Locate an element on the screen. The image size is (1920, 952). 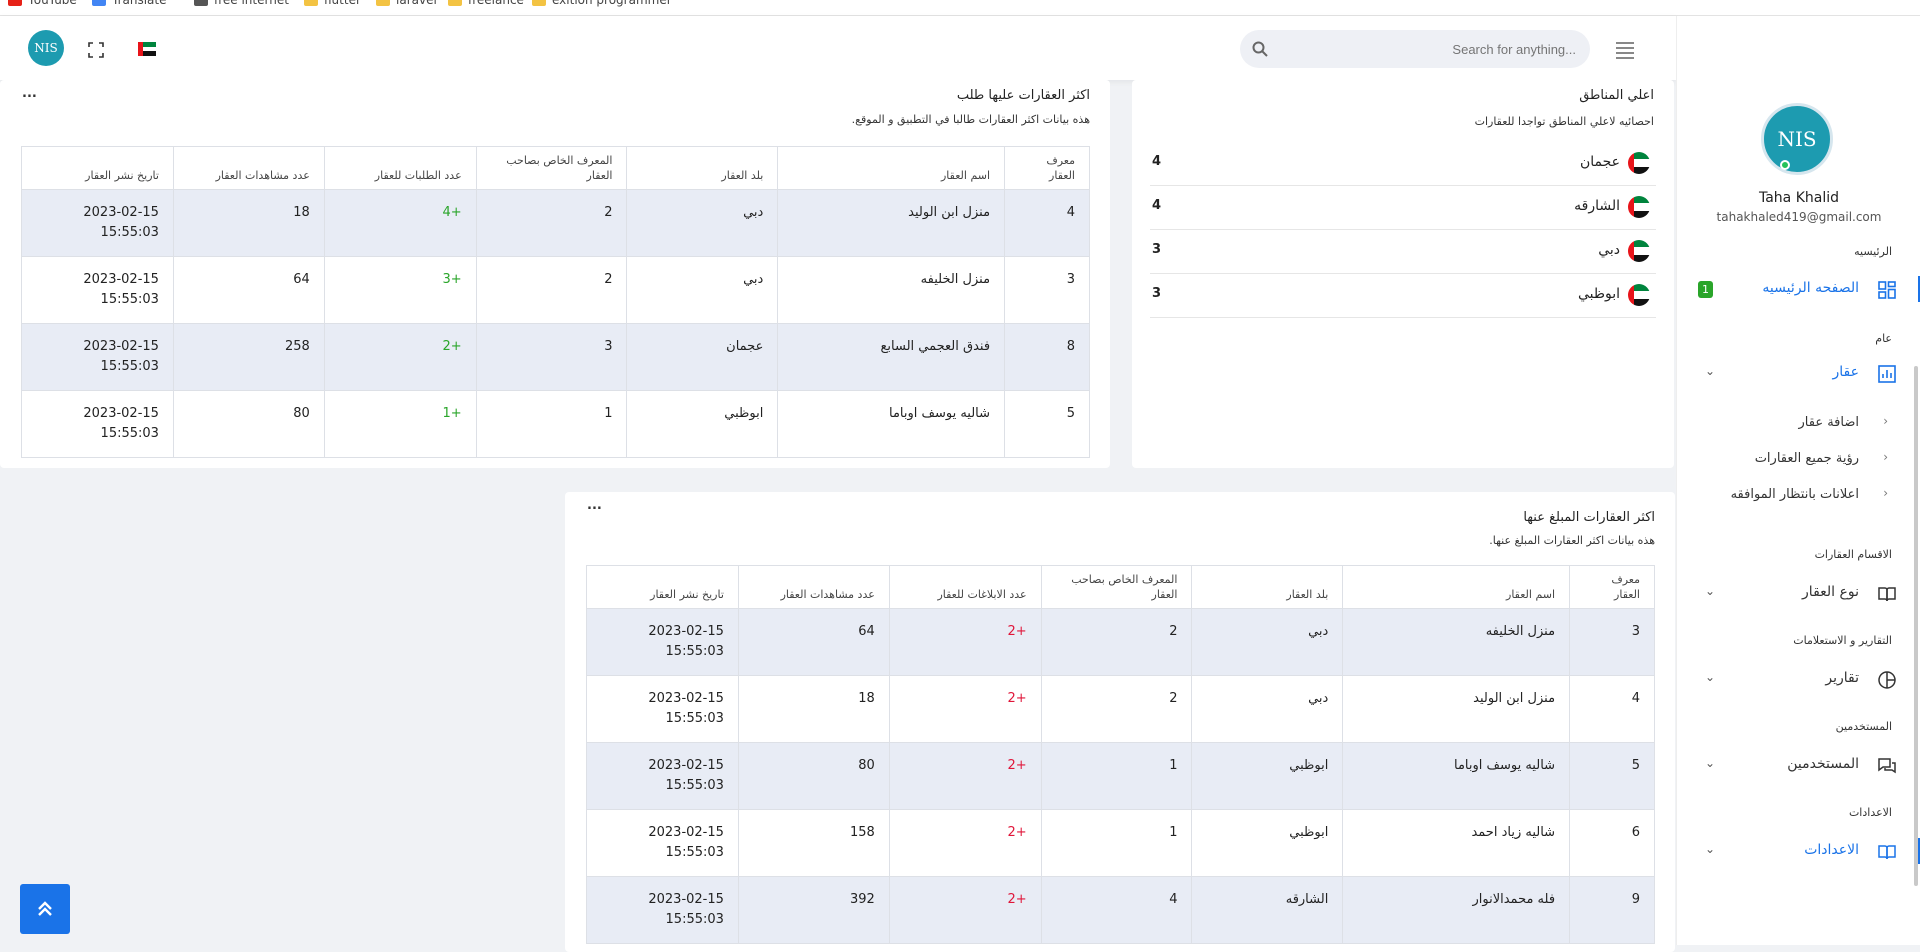
bookmark-item: flutter is located at coordinates (332, 3).